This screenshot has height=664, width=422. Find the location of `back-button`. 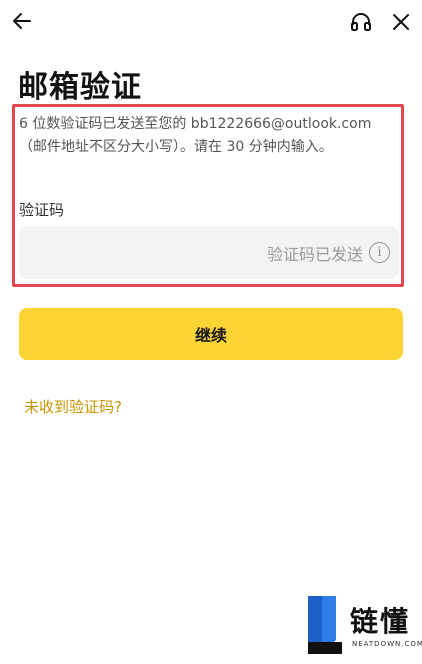

back-button is located at coordinates (22, 21).